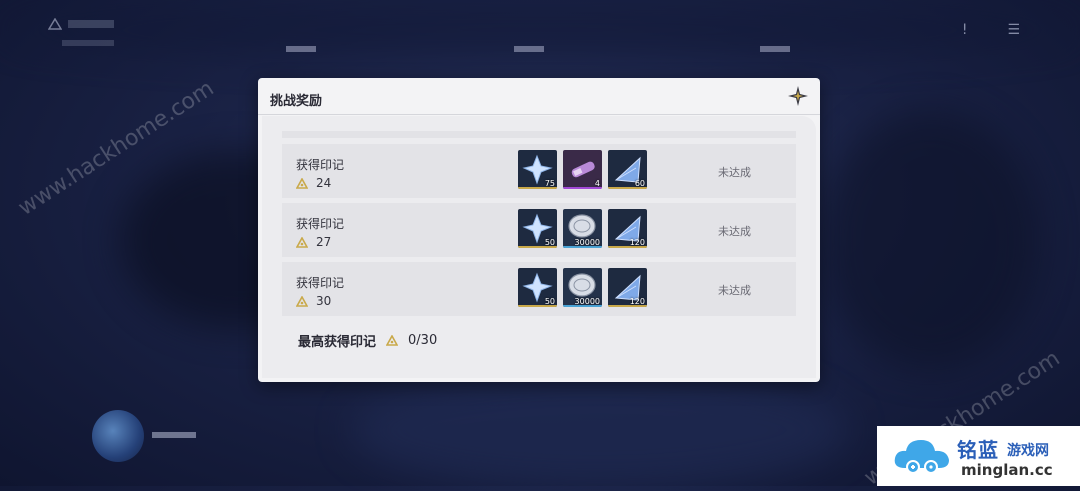  I want to click on reward-item: 4, so click(582, 169).